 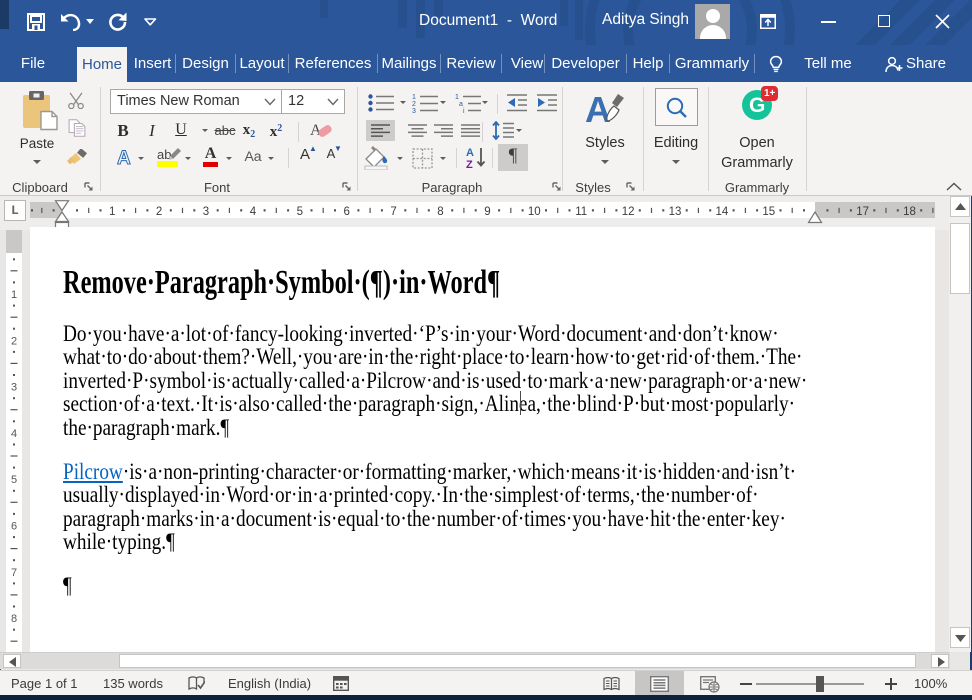 What do you see at coordinates (722, 212) in the screenshot?
I see `svg-text: 14` at bounding box center [722, 212].